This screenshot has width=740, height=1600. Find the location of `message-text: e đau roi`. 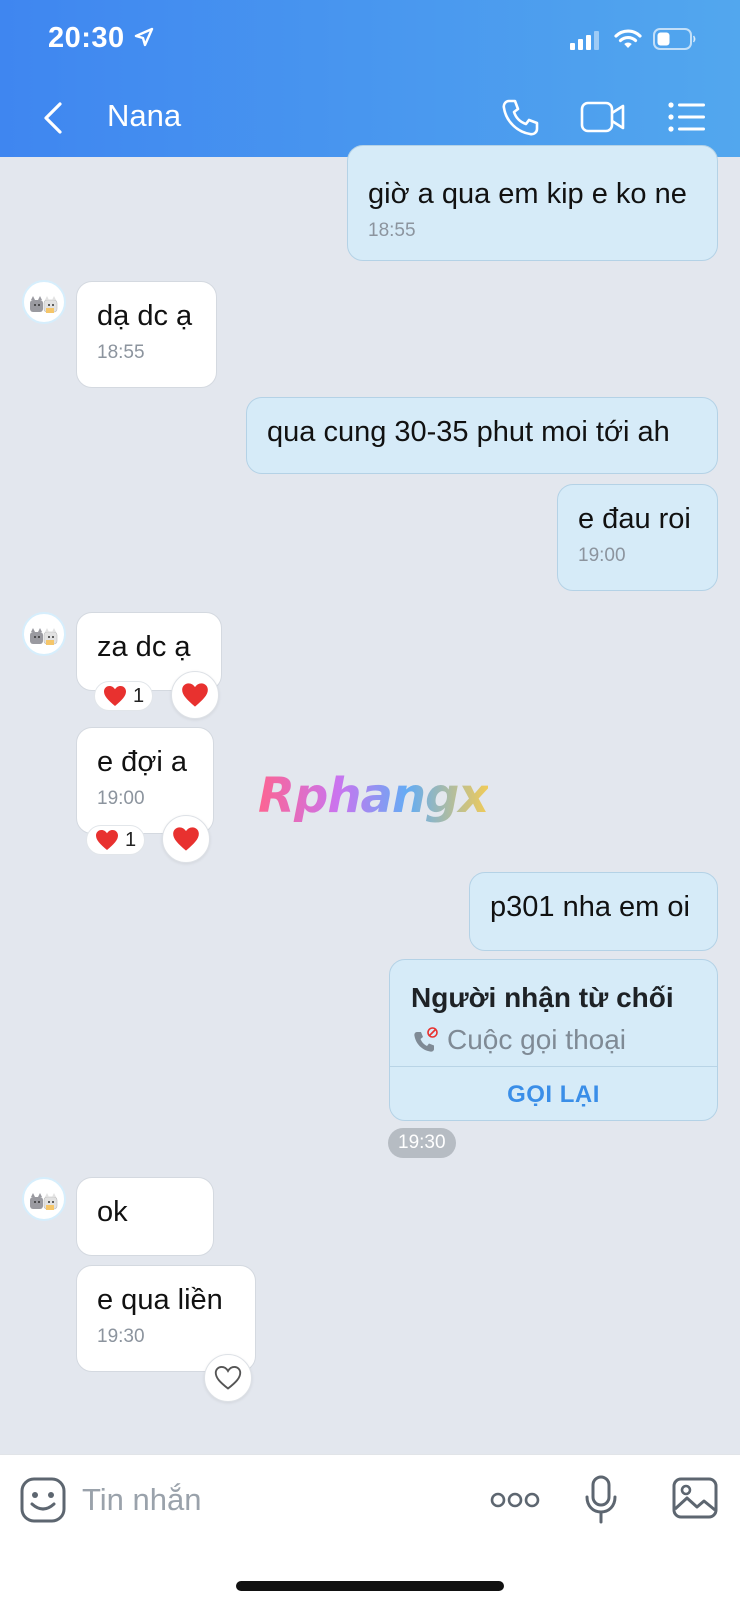

message-text: e đau roi is located at coordinates (634, 519).